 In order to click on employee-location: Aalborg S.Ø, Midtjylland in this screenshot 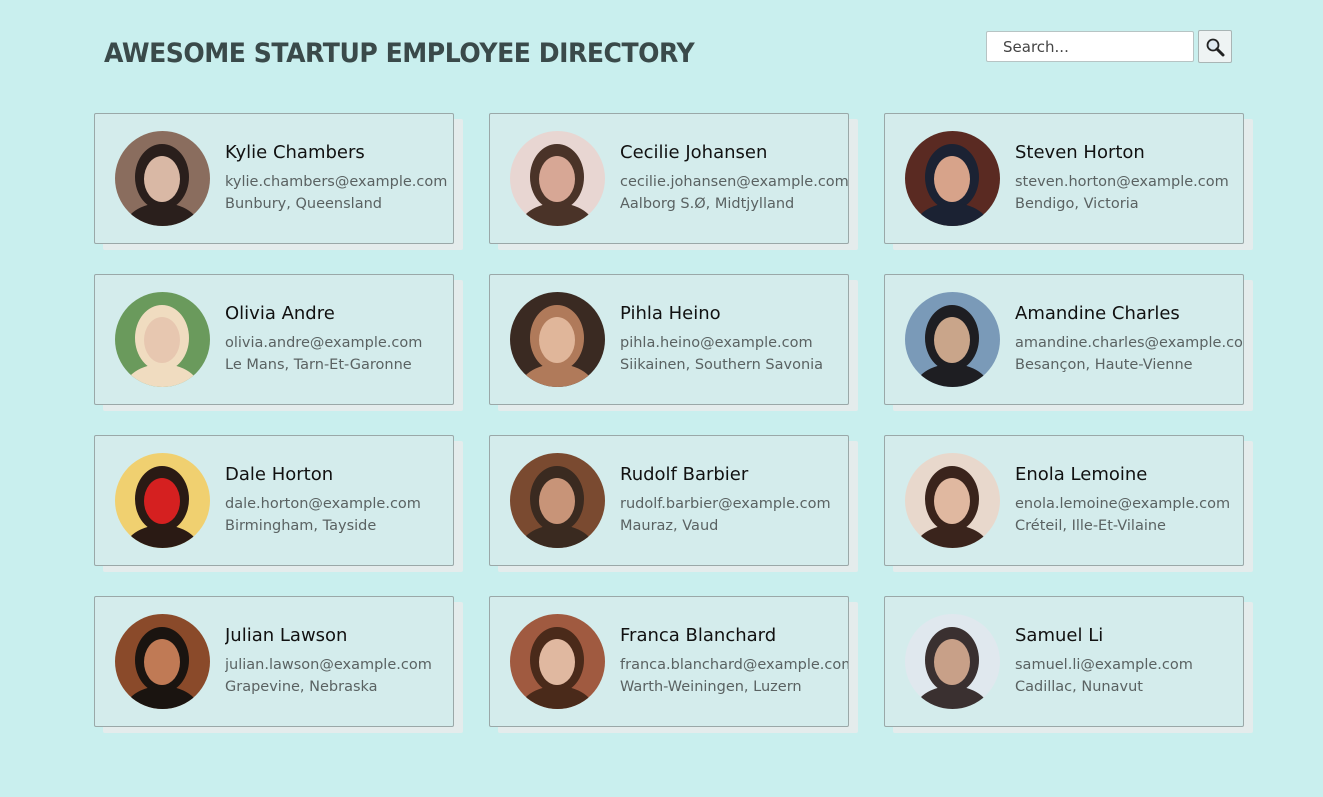, I will do `click(707, 204)`.